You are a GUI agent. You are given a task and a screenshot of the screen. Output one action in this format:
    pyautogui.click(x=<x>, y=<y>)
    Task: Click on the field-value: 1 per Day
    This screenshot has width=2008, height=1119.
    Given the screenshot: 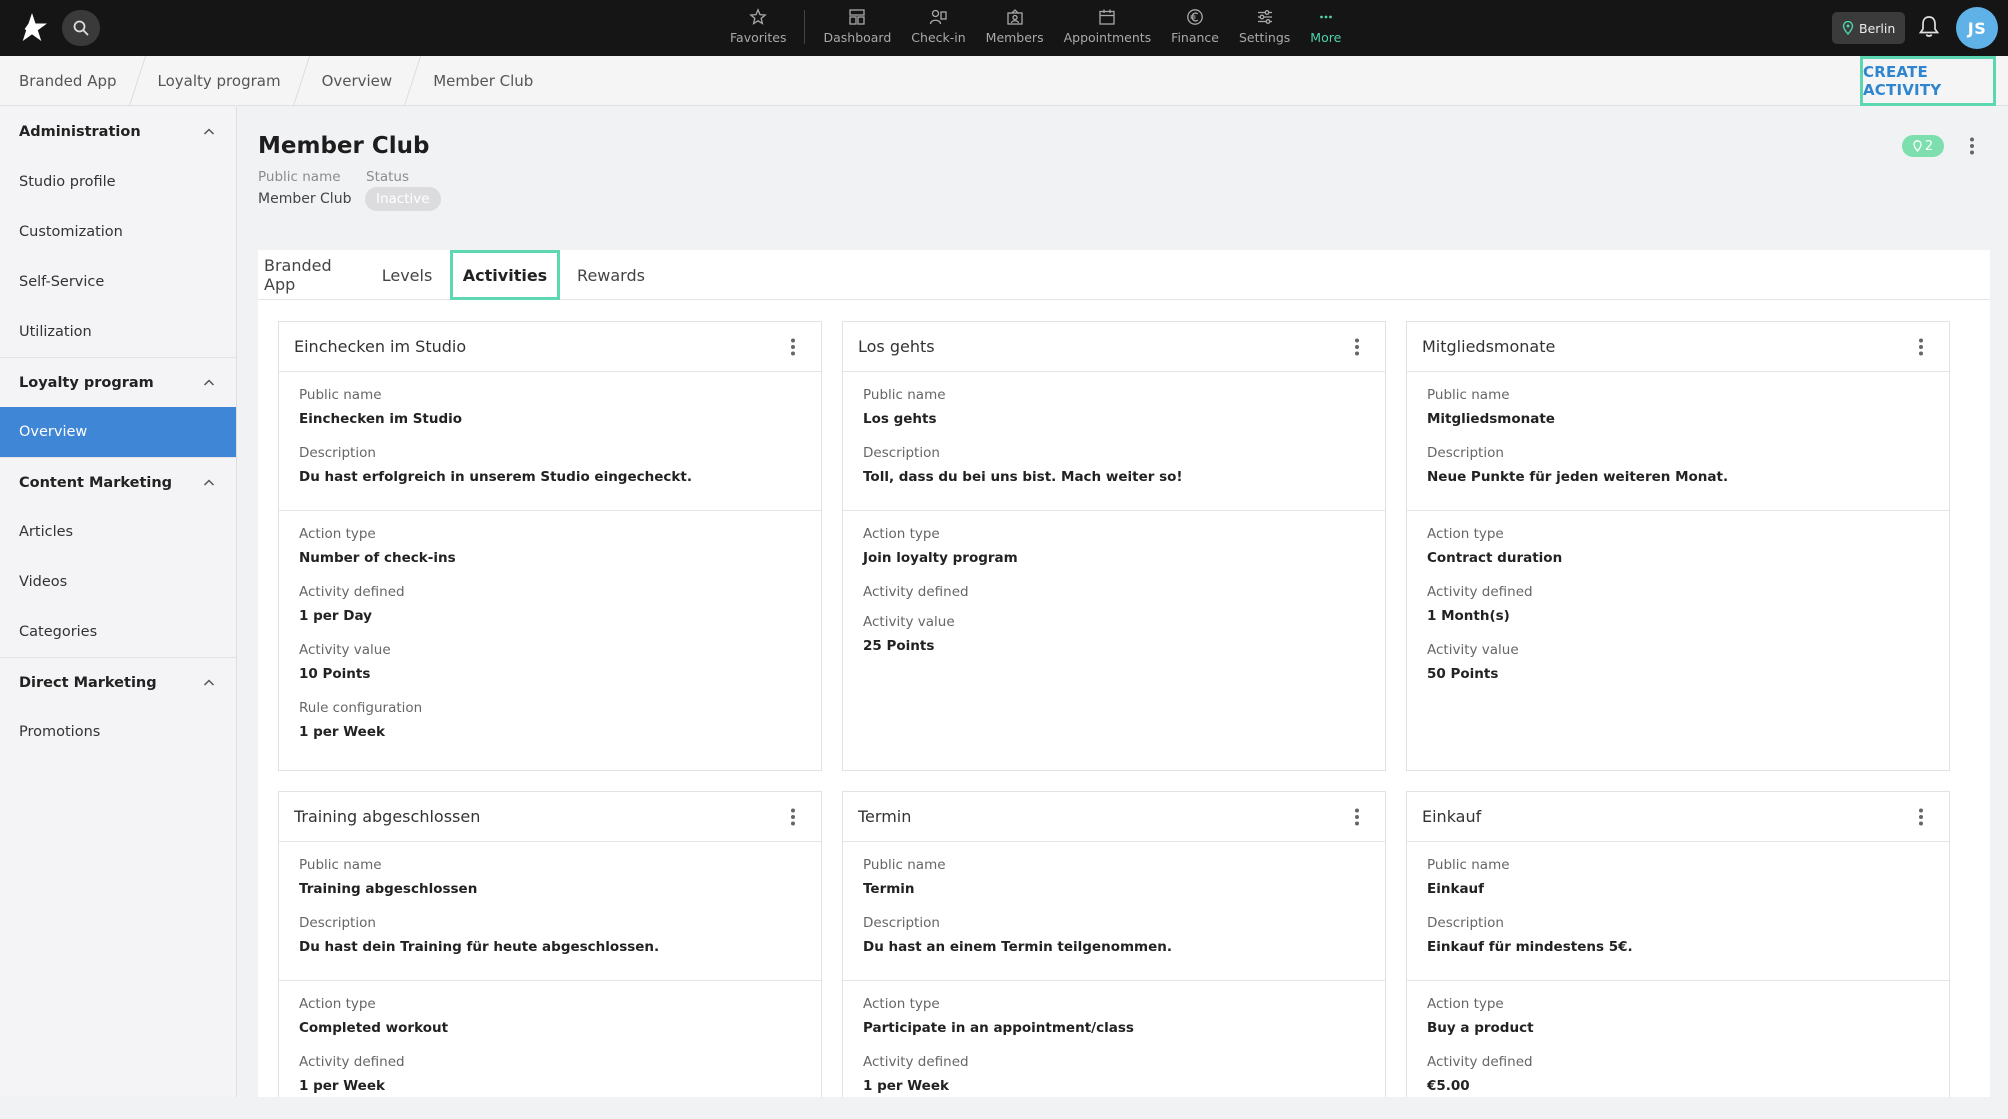 What is the action you would take?
    pyautogui.click(x=335, y=616)
    